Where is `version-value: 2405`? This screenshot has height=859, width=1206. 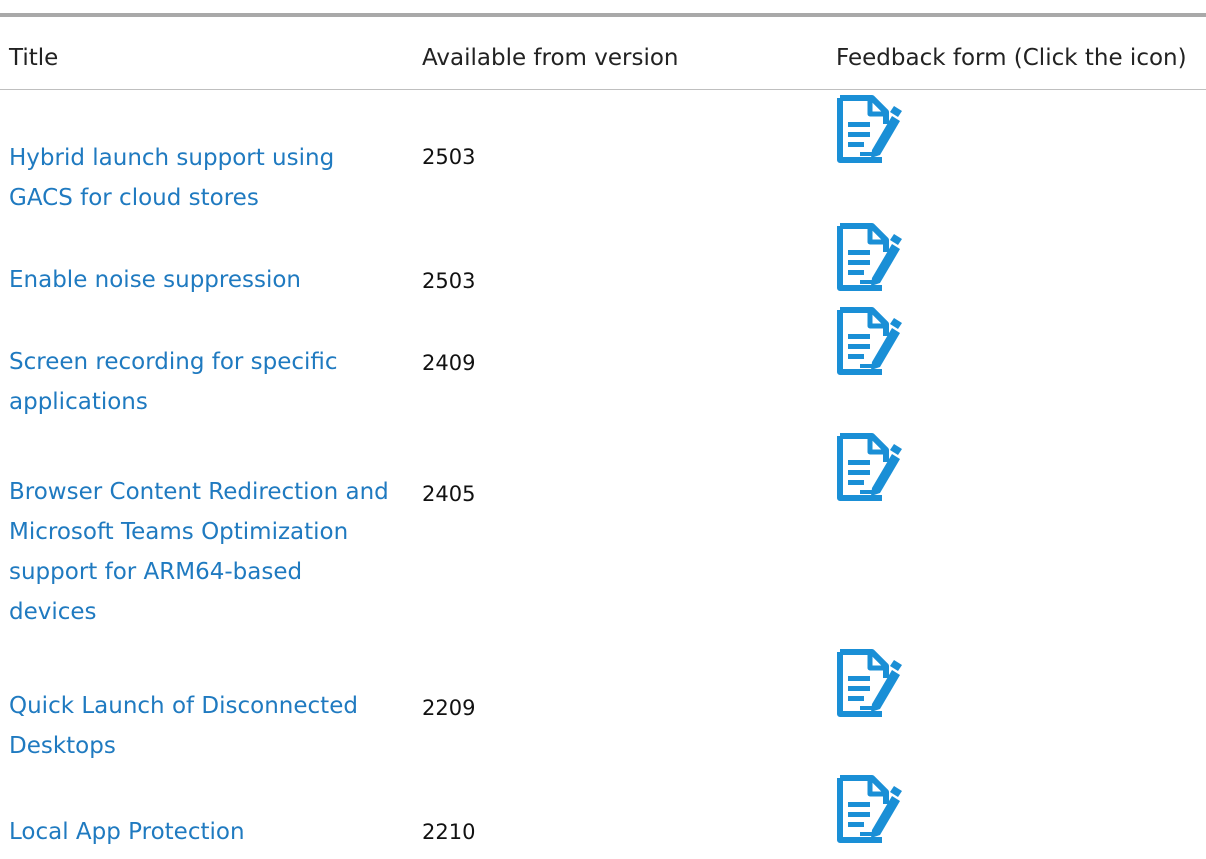 version-value: 2405 is located at coordinates (449, 494).